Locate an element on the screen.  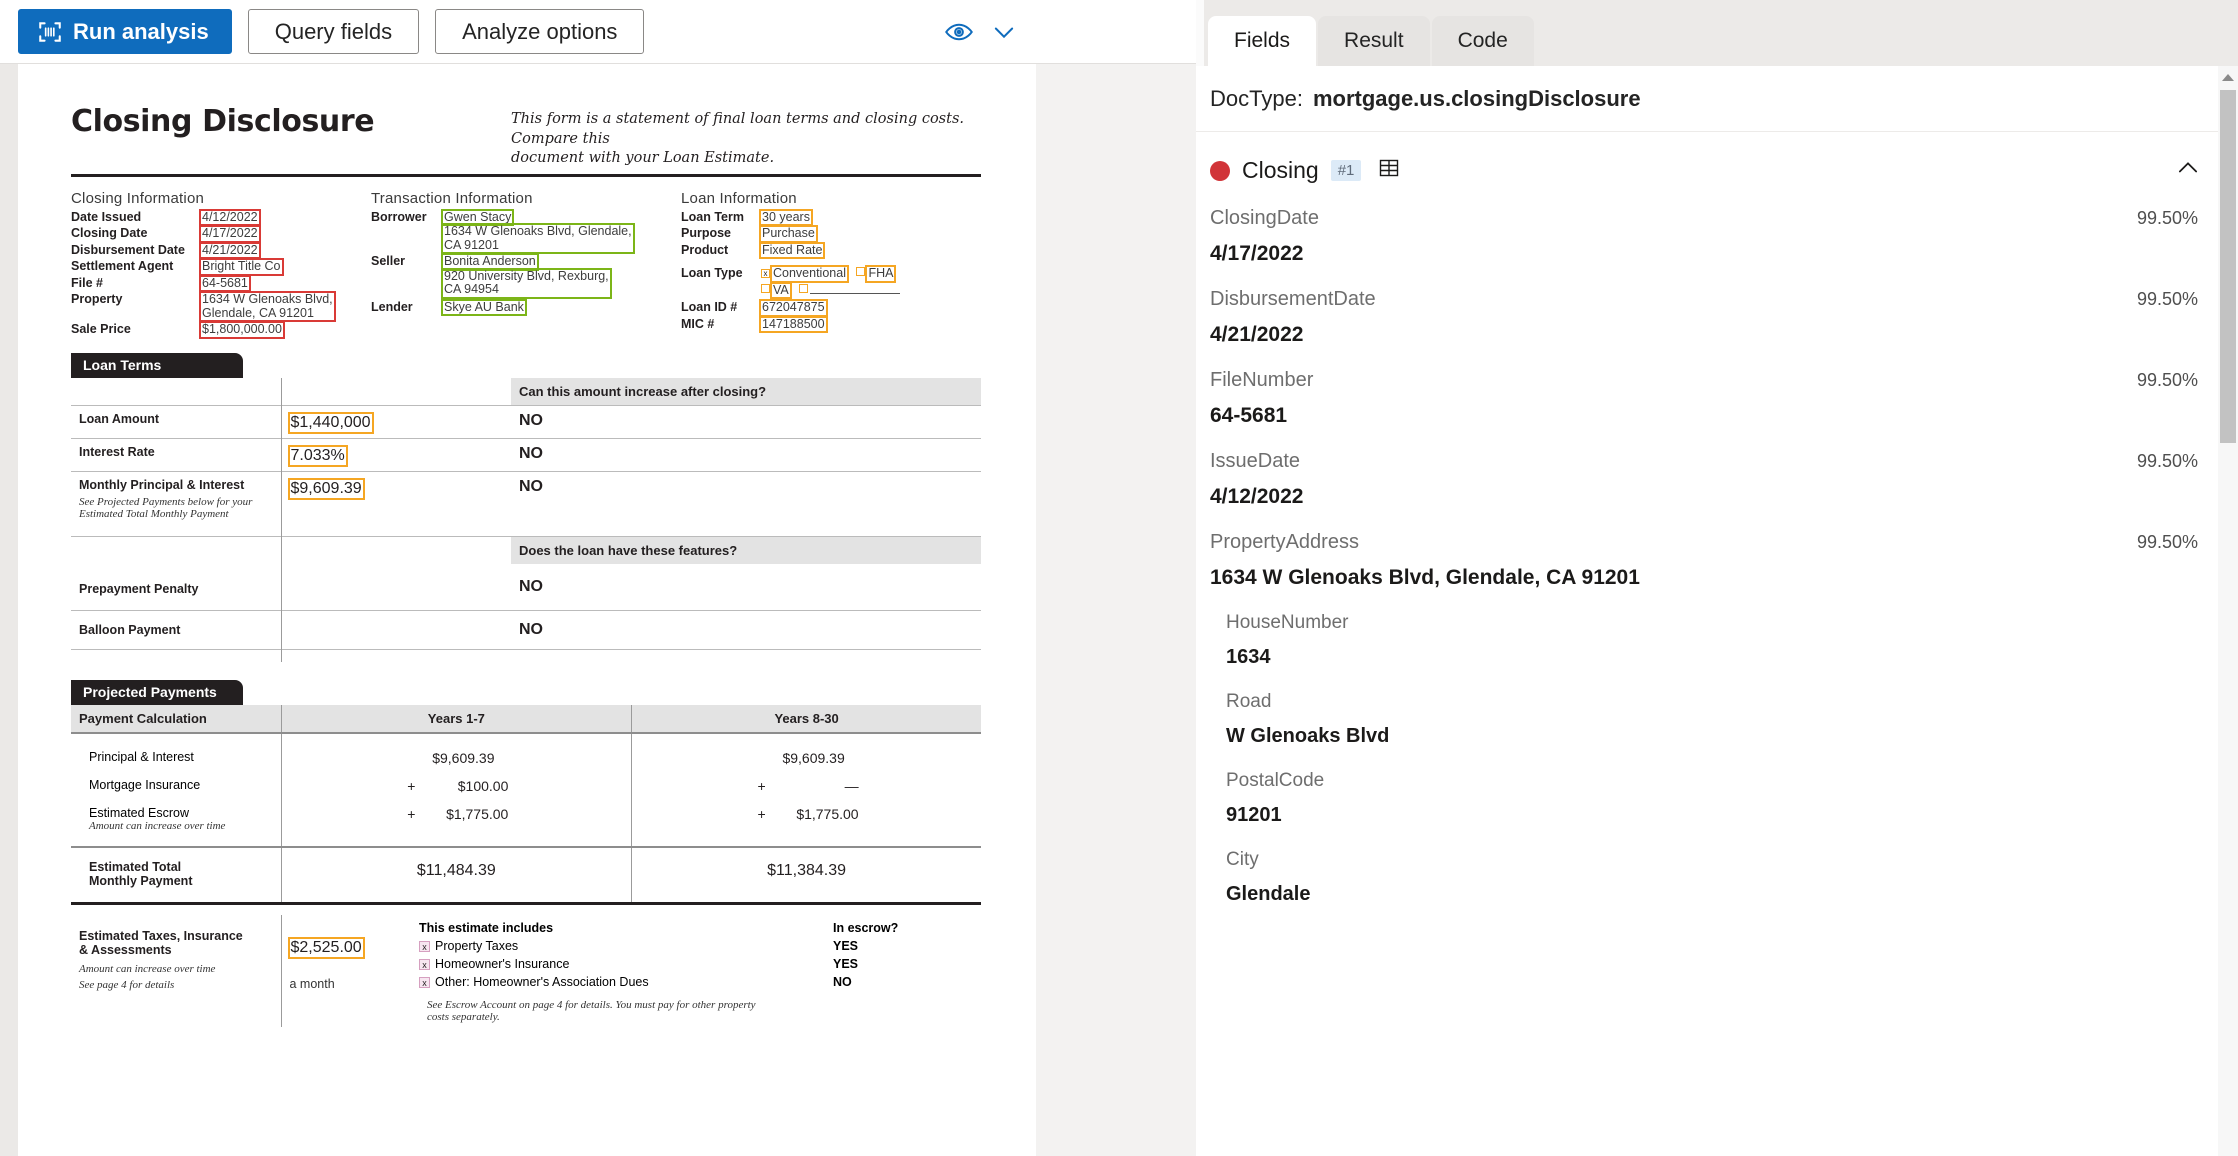
scroll-up-arrow-icon is located at coordinates (2228, 78).